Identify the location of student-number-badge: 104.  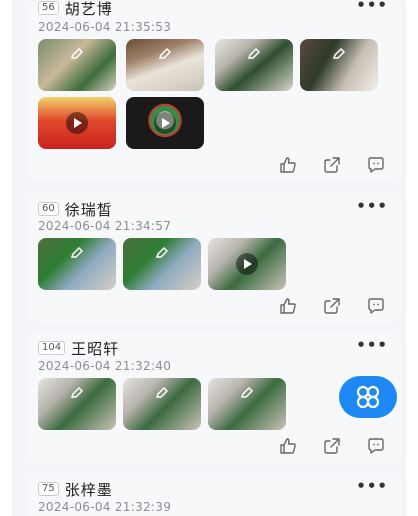
(52, 348).